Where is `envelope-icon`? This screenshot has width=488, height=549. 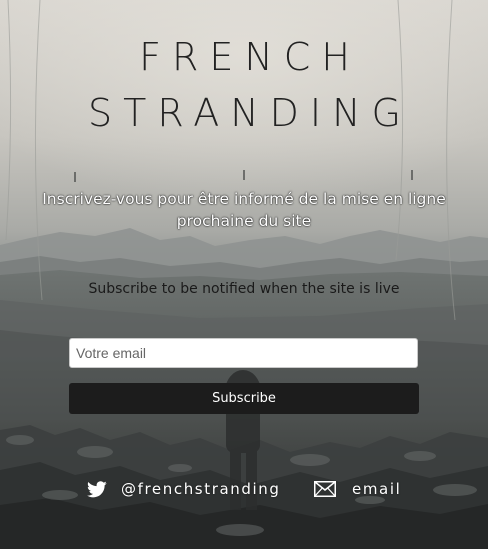
envelope-icon is located at coordinates (325, 489).